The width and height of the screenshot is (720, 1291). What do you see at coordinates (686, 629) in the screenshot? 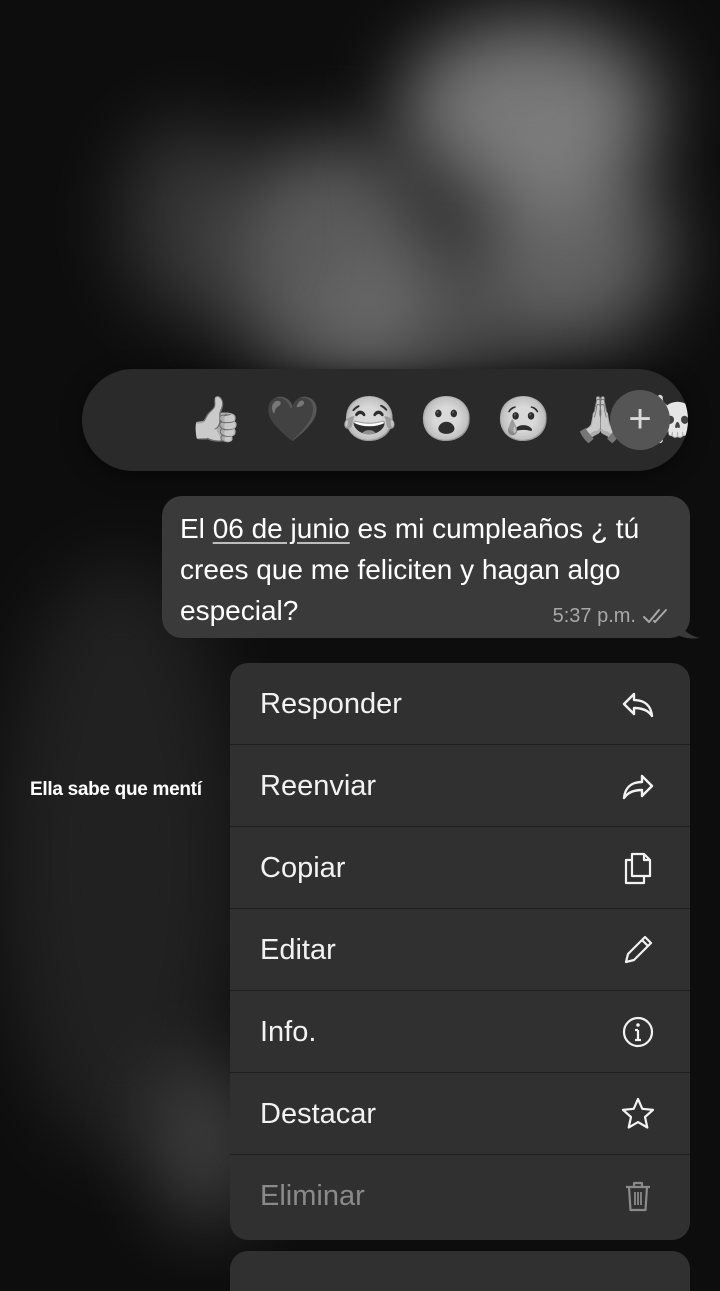
I see `bubble-tail` at bounding box center [686, 629].